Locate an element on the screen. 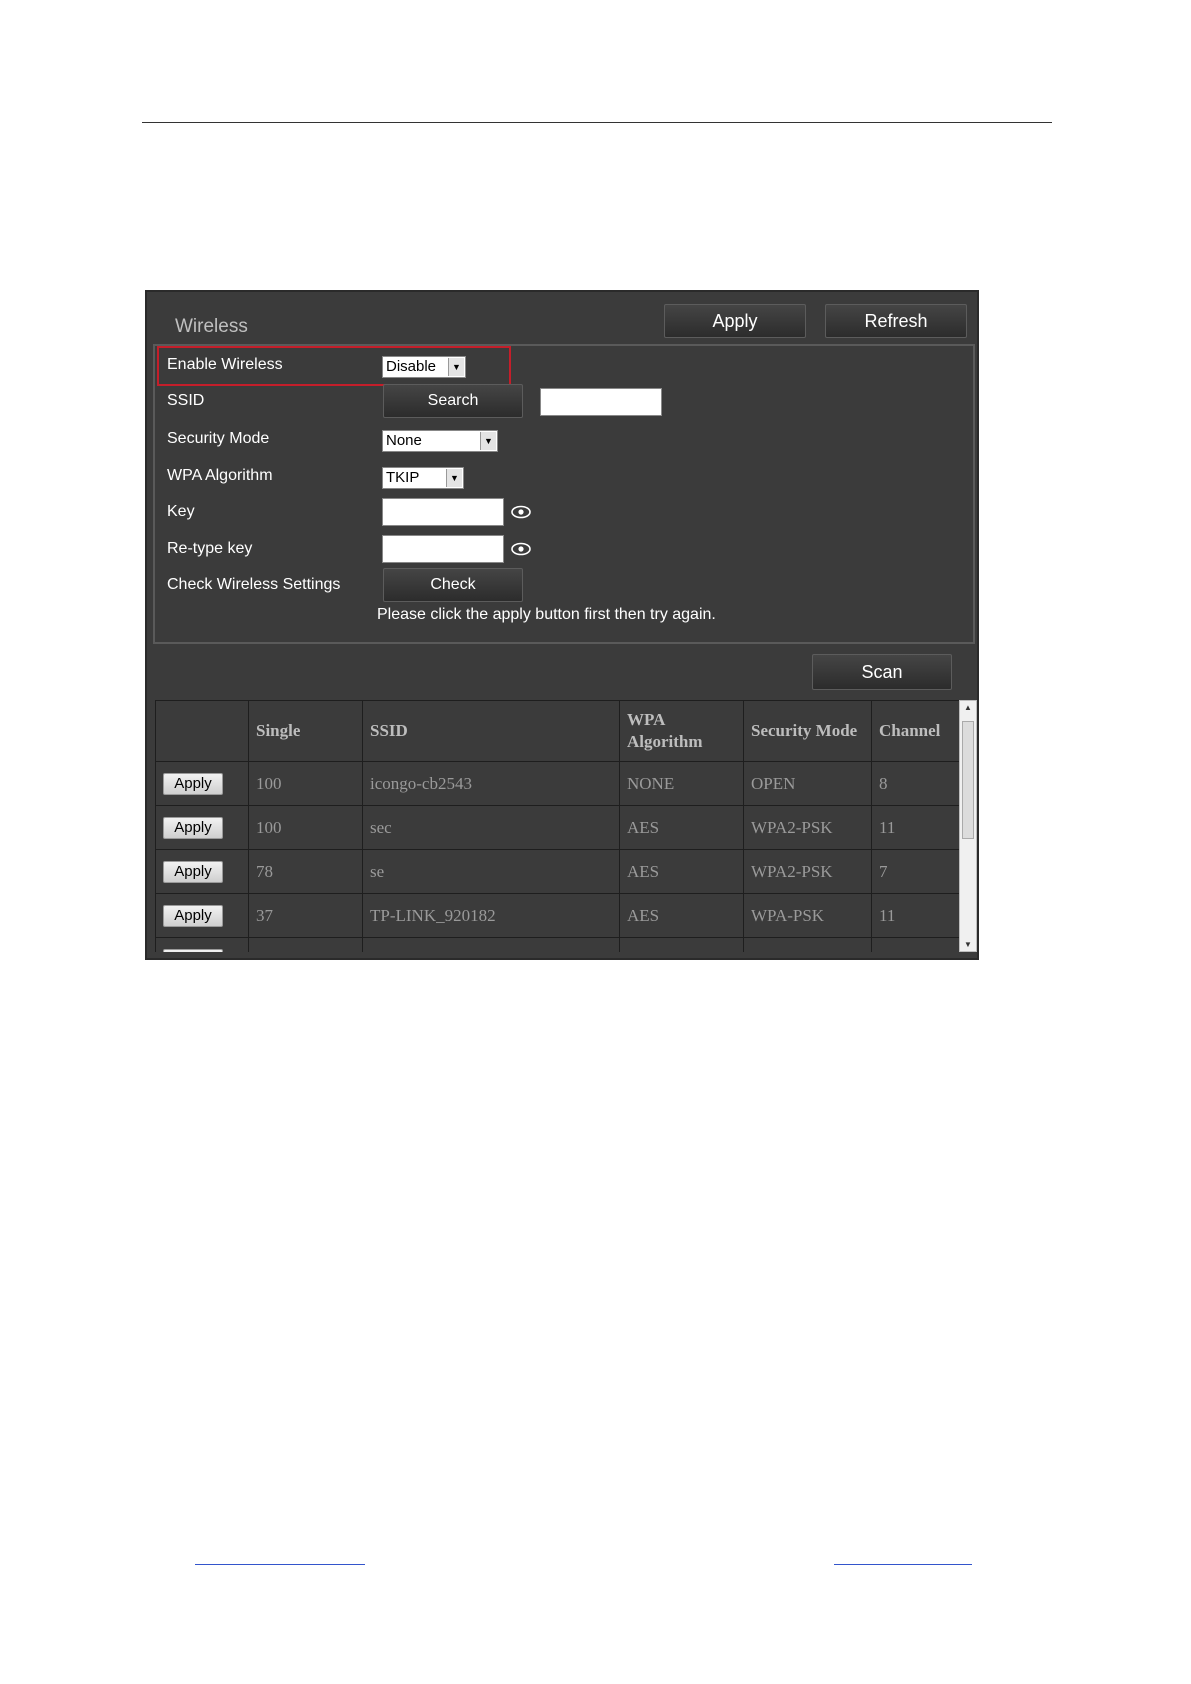 This screenshot has width=1191, height=1684. table-row-partial is located at coordinates (557, 944).